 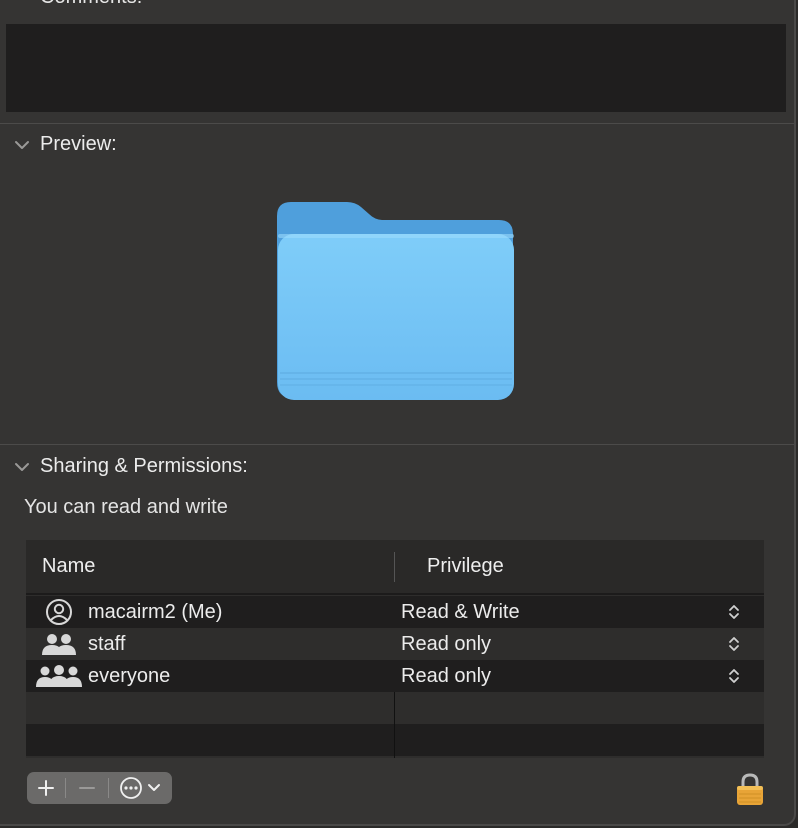 I want to click on user-name: macairm2 (Me), so click(x=155, y=612).